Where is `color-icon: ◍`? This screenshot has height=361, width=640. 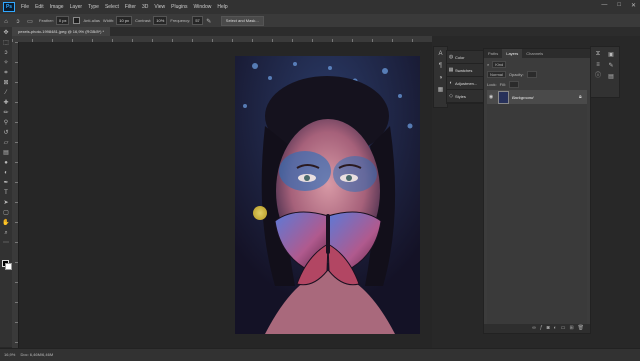
color-icon: ◍ is located at coordinates (451, 57).